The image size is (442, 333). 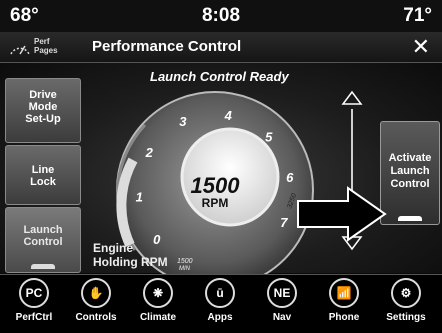 What do you see at coordinates (185, 261) in the screenshot?
I see `min-rpm-label: 1500` at bounding box center [185, 261].